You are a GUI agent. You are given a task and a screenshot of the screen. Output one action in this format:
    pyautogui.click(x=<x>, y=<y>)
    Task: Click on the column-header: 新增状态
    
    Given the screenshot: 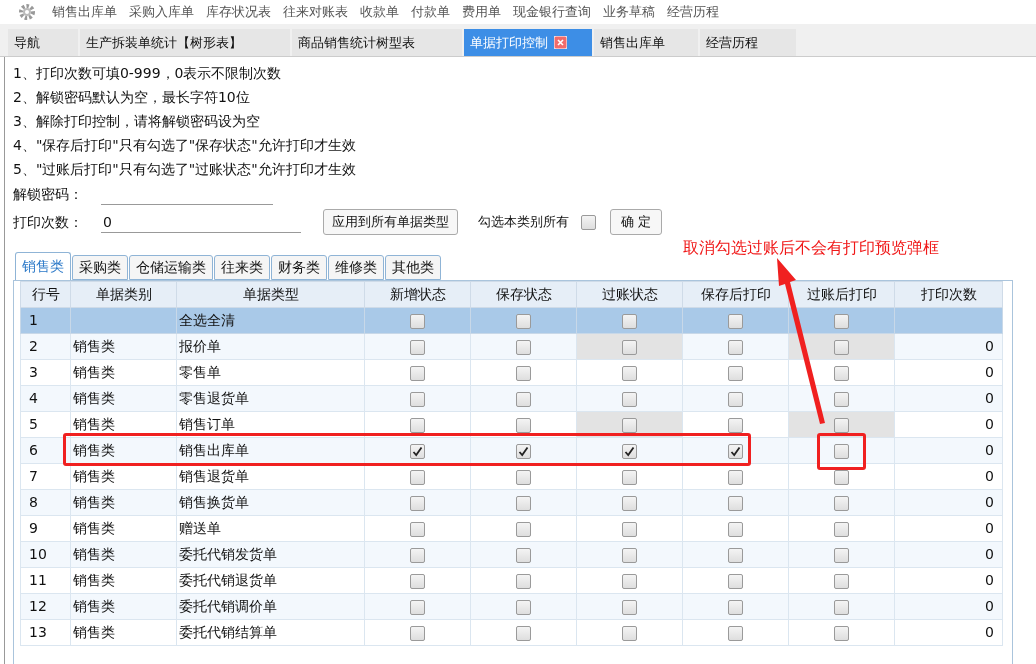 What is the action you would take?
    pyautogui.click(x=417, y=294)
    